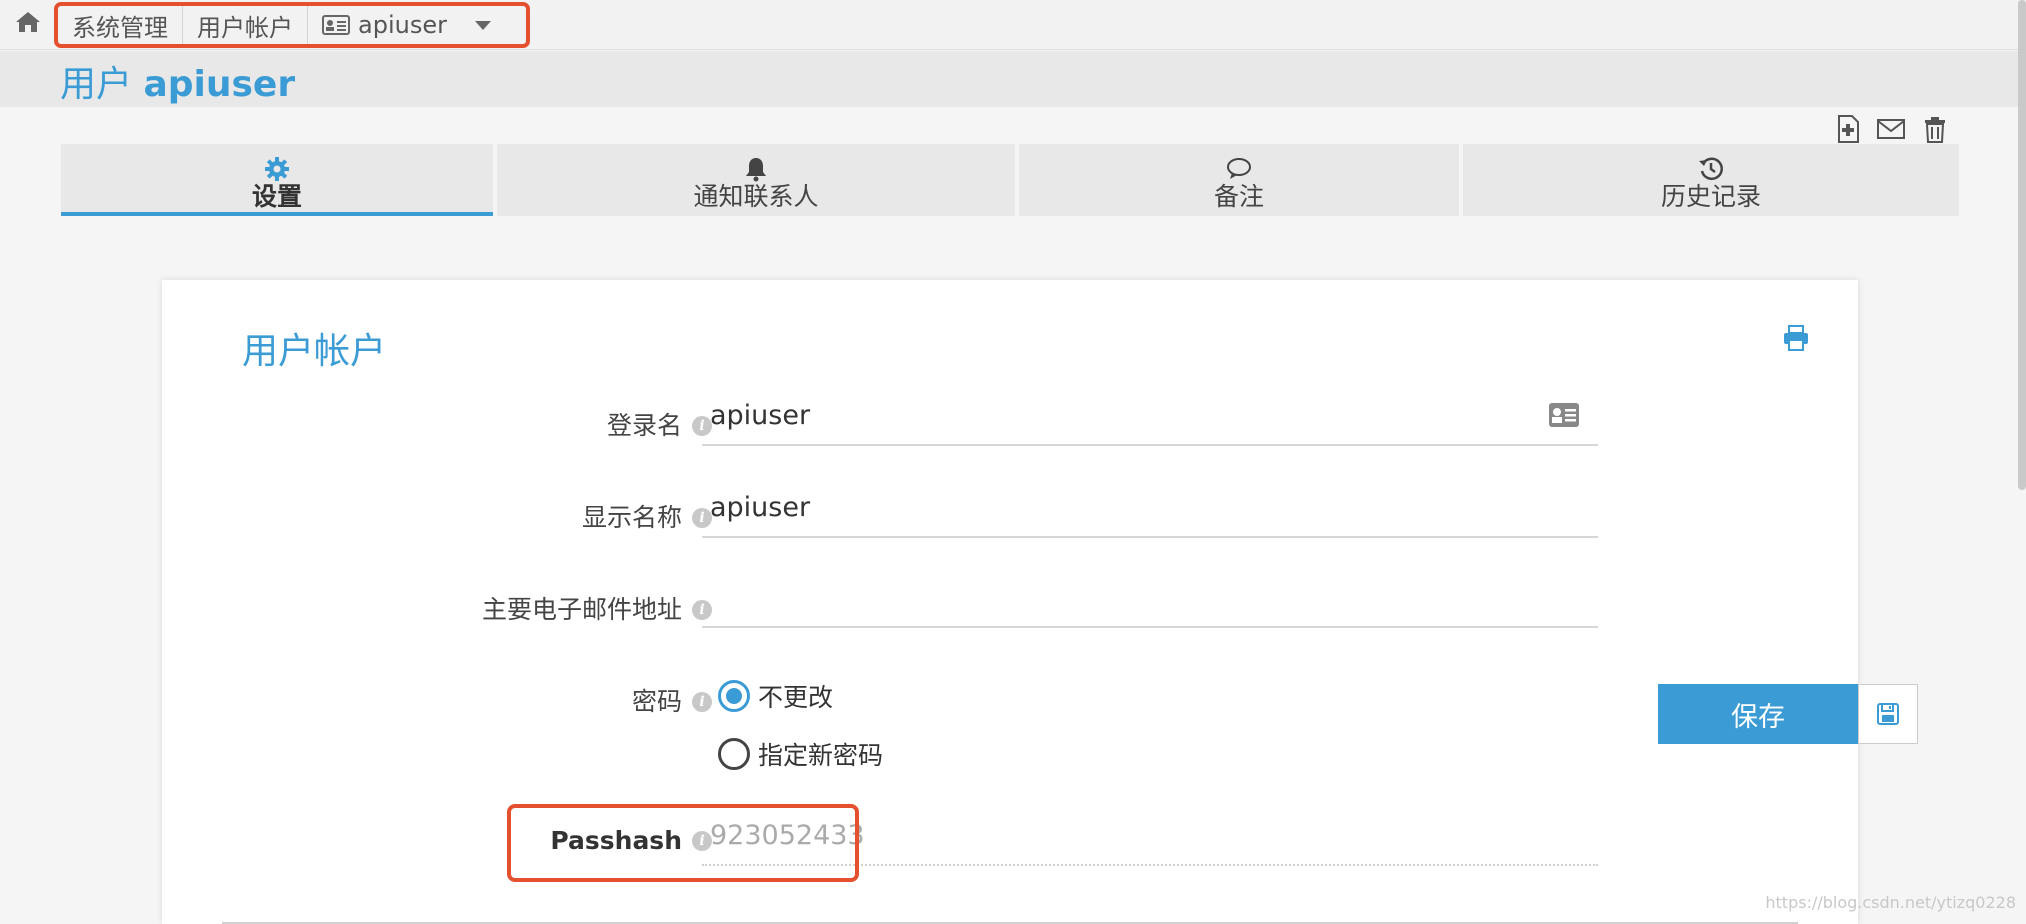  I want to click on title-band: 用户 apiuser, so click(1013, 79).